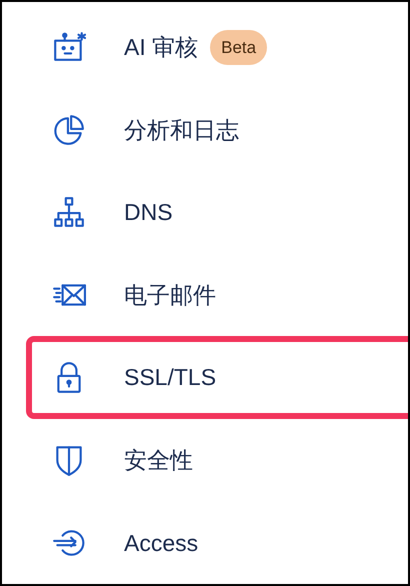 This screenshot has width=410, height=586. Describe the element at coordinates (158, 460) in the screenshot. I see `nav-label: 安全性` at that location.